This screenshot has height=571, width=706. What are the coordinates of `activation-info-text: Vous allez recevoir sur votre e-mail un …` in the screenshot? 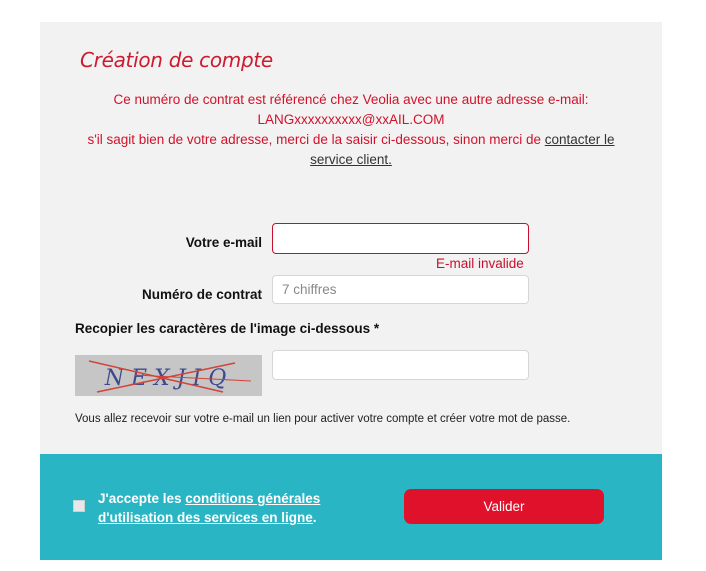 It's located at (323, 419).